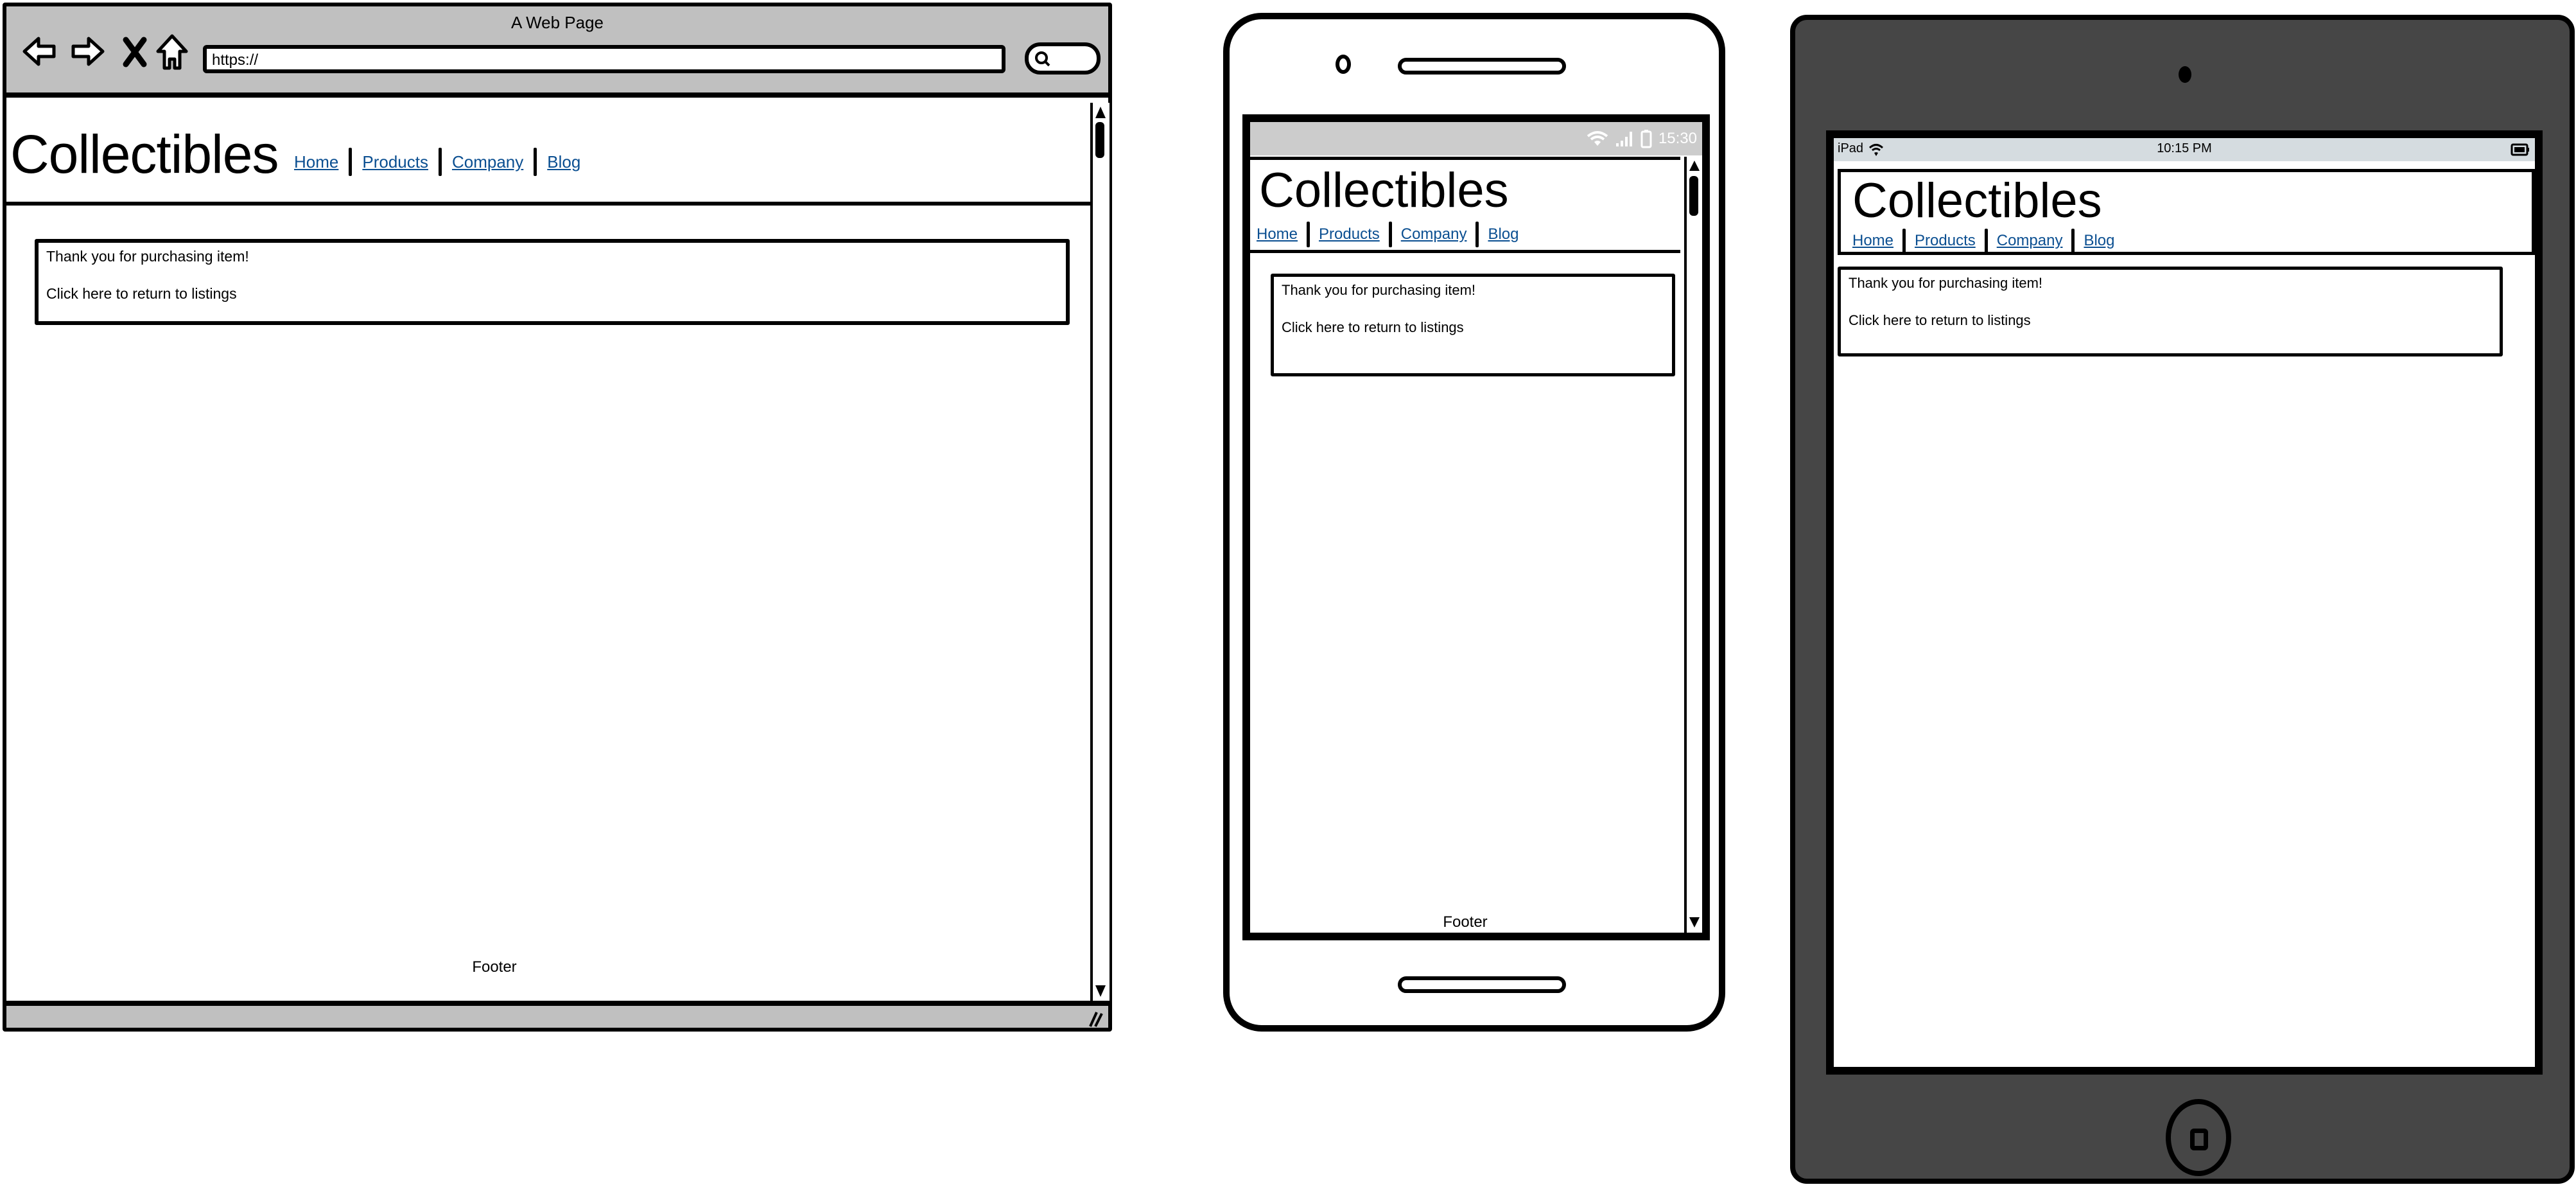 The width and height of the screenshot is (2576, 1187). Describe the element at coordinates (604, 59) in the screenshot. I see `url-input: https://` at that location.